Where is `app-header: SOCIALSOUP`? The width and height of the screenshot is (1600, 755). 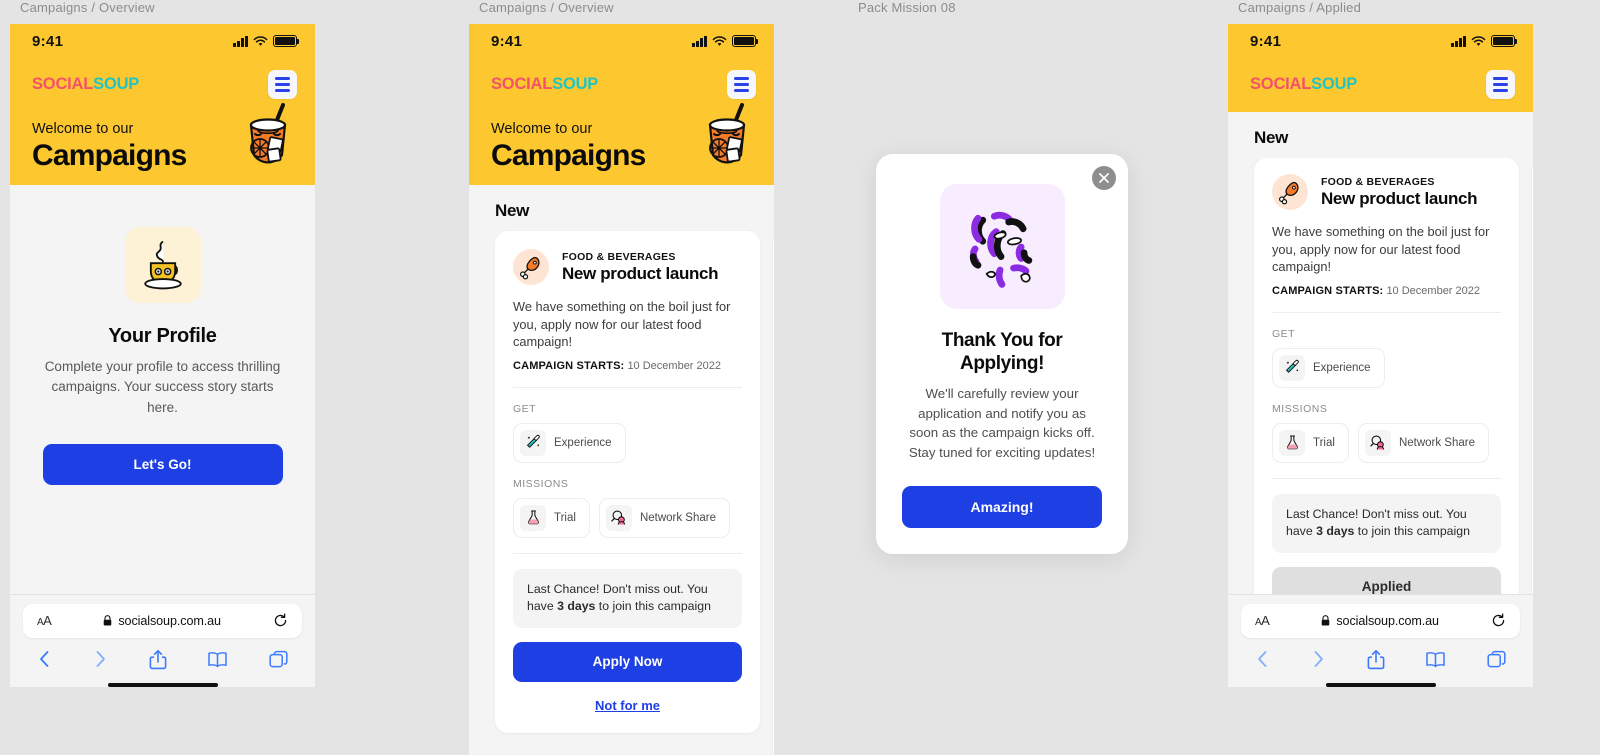 app-header: SOCIALSOUP is located at coordinates (1380, 85).